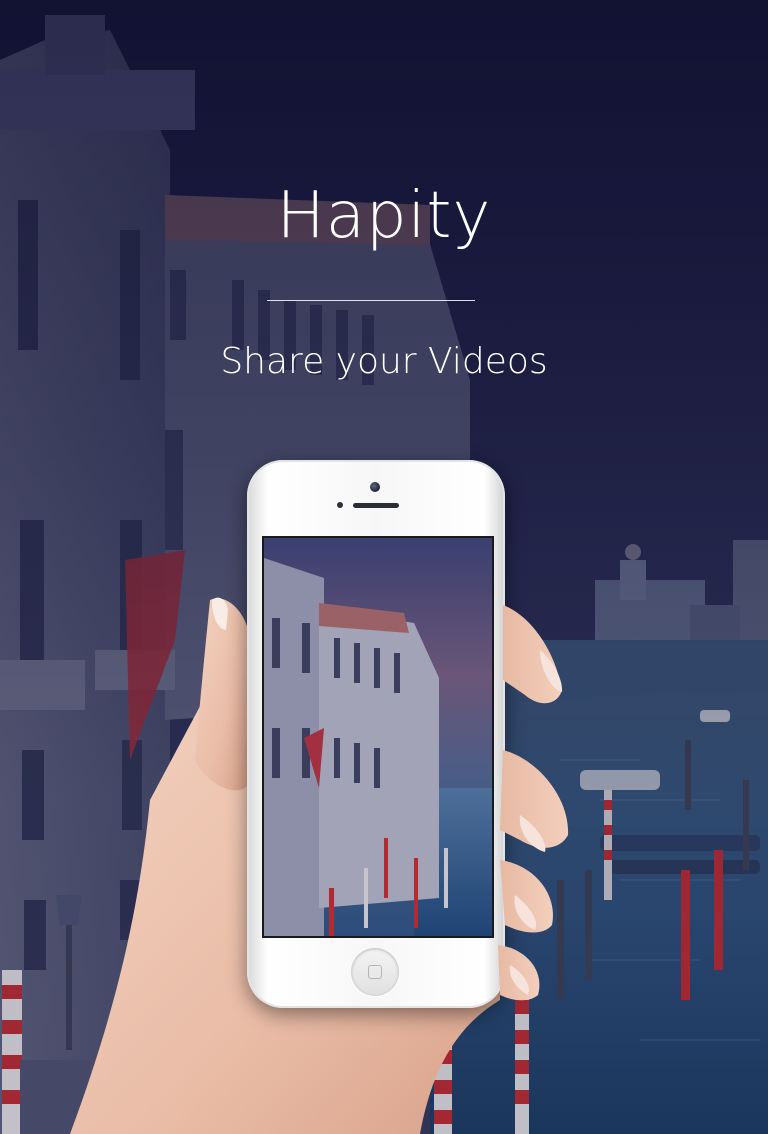 The width and height of the screenshot is (768, 1134). What do you see at coordinates (384, 216) in the screenshot?
I see `app-title: Hapity` at bounding box center [384, 216].